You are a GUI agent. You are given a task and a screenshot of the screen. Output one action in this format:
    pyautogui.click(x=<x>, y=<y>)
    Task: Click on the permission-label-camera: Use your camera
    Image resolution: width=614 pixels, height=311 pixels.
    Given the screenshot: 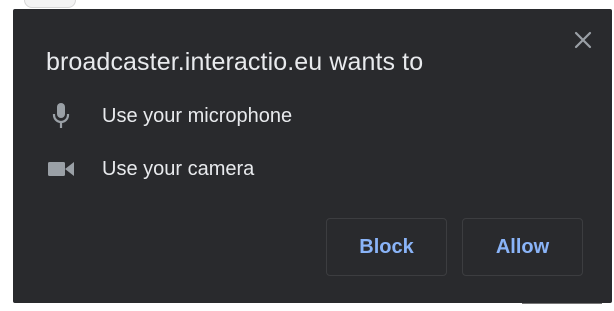 What is the action you would take?
    pyautogui.click(x=178, y=168)
    